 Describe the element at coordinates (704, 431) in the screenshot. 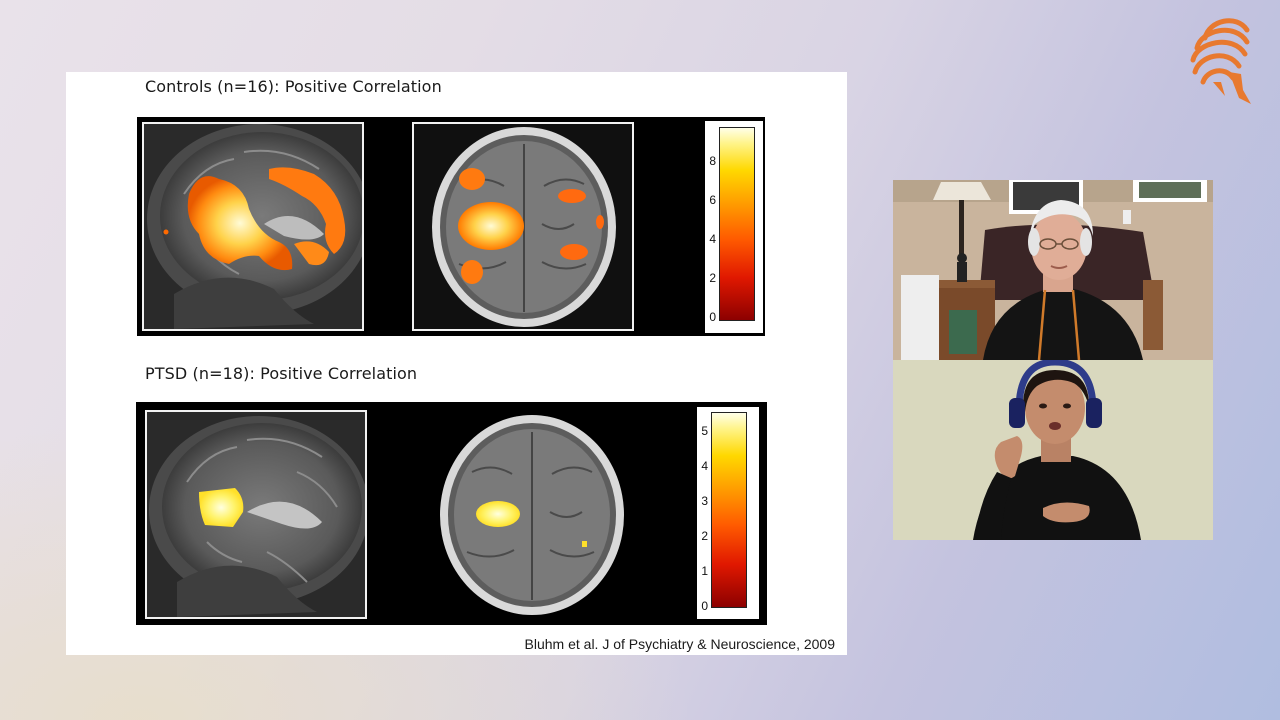

I see `colorbar-tick: 5` at that location.